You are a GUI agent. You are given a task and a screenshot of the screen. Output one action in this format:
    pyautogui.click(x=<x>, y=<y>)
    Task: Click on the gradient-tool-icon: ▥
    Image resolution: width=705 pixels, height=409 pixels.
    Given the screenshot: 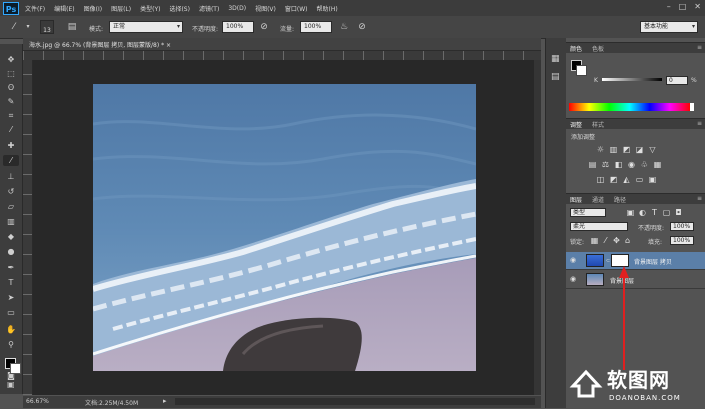 What is the action you would take?
    pyautogui.click(x=11, y=221)
    